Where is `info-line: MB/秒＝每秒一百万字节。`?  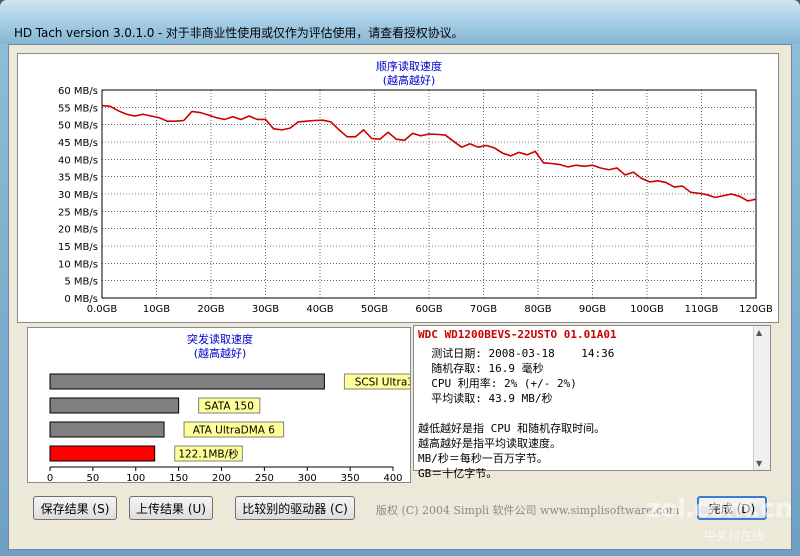 info-line: MB/秒＝每秒一百万字节。 is located at coordinates (483, 458).